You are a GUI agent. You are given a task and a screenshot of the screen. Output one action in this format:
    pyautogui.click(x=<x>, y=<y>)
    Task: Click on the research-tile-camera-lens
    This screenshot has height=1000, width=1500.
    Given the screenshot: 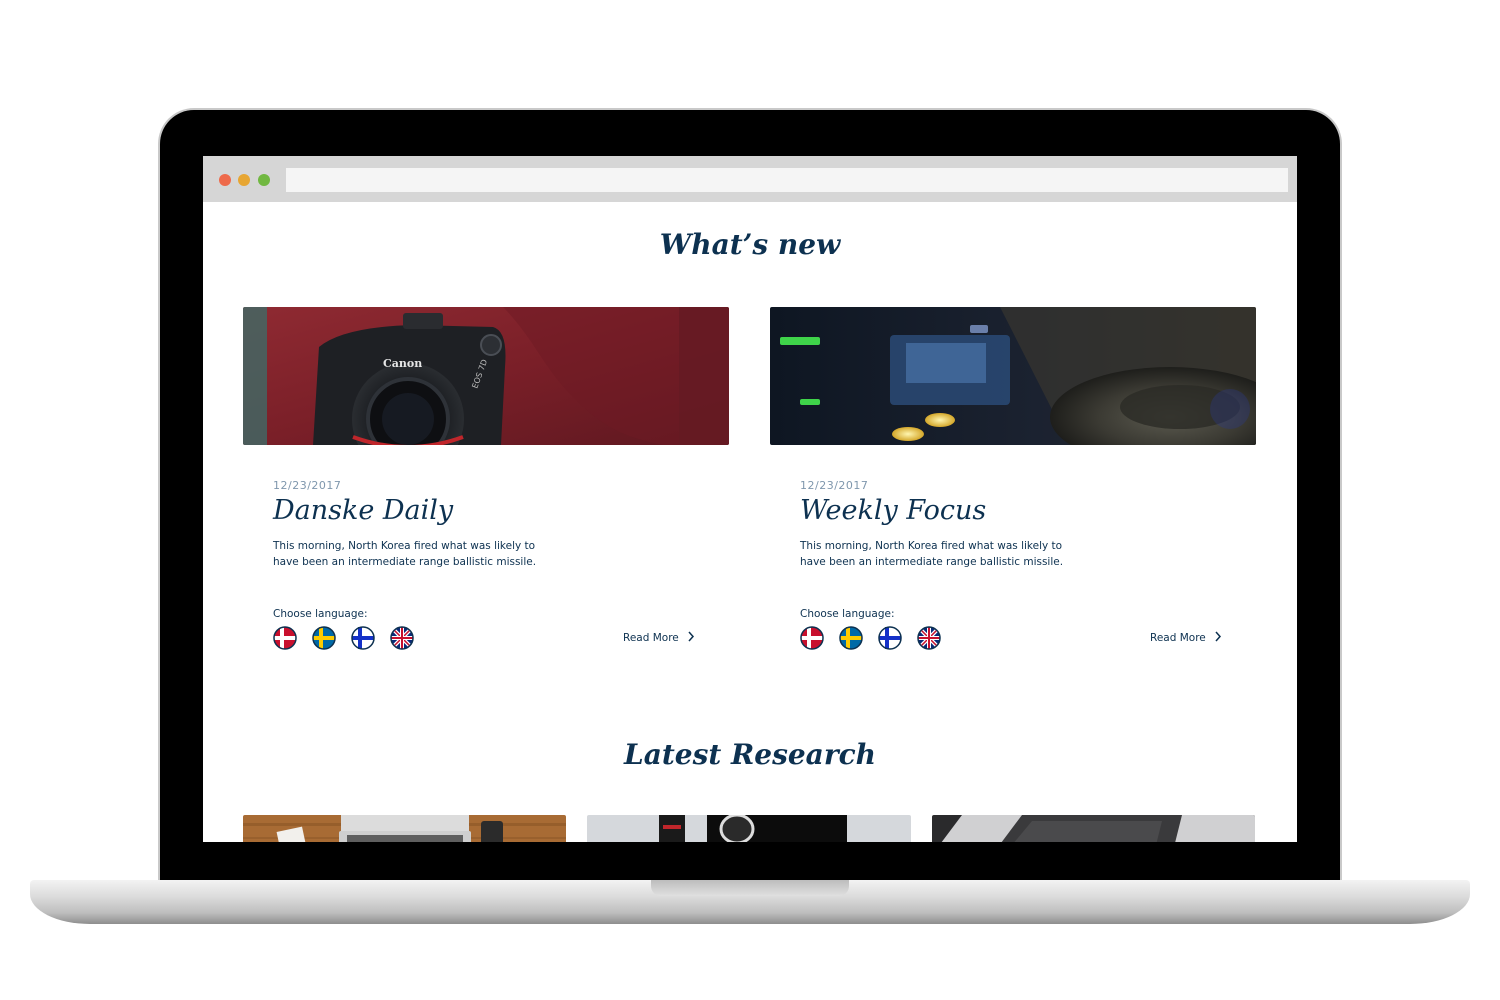 What is the action you would take?
    pyautogui.click(x=749, y=828)
    